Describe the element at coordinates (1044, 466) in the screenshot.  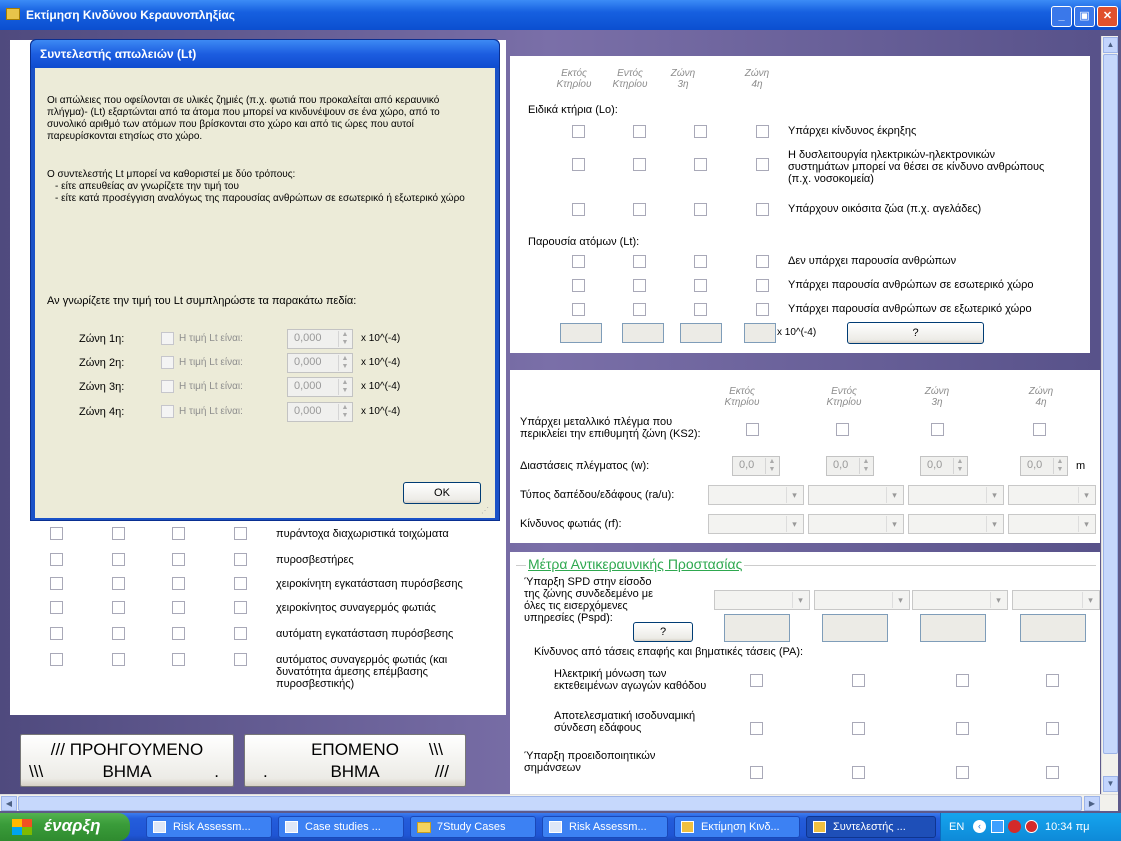
I see `w-zone4-spinner: 0,0 ▲ ▼` at that location.